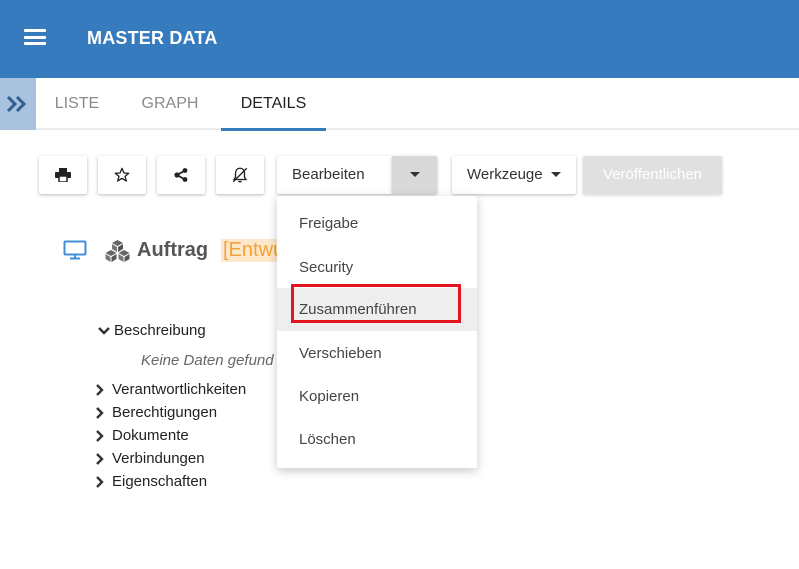 The width and height of the screenshot is (799, 569). I want to click on share-icon, so click(181, 175).